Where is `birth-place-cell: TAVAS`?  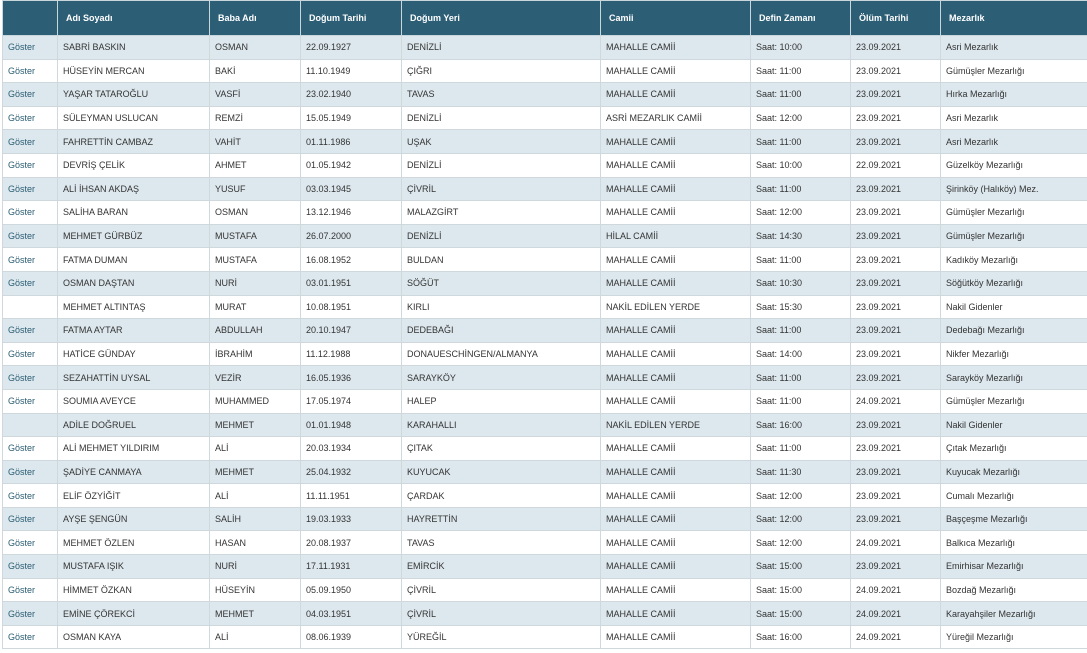
birth-place-cell: TAVAS is located at coordinates (501, 94).